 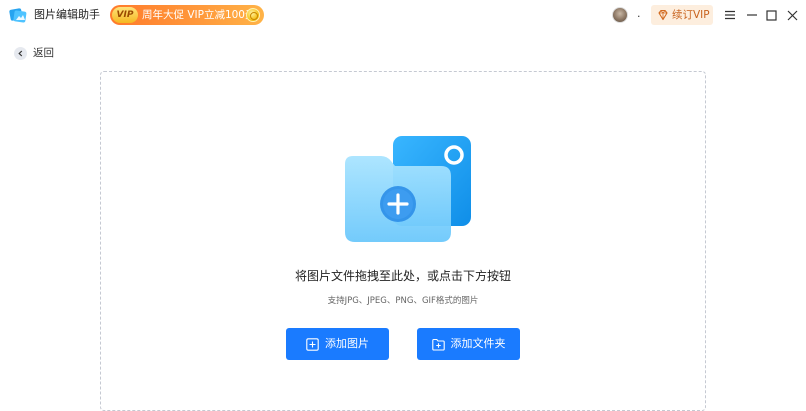 What do you see at coordinates (312, 344) in the screenshot?
I see `add-image-icon` at bounding box center [312, 344].